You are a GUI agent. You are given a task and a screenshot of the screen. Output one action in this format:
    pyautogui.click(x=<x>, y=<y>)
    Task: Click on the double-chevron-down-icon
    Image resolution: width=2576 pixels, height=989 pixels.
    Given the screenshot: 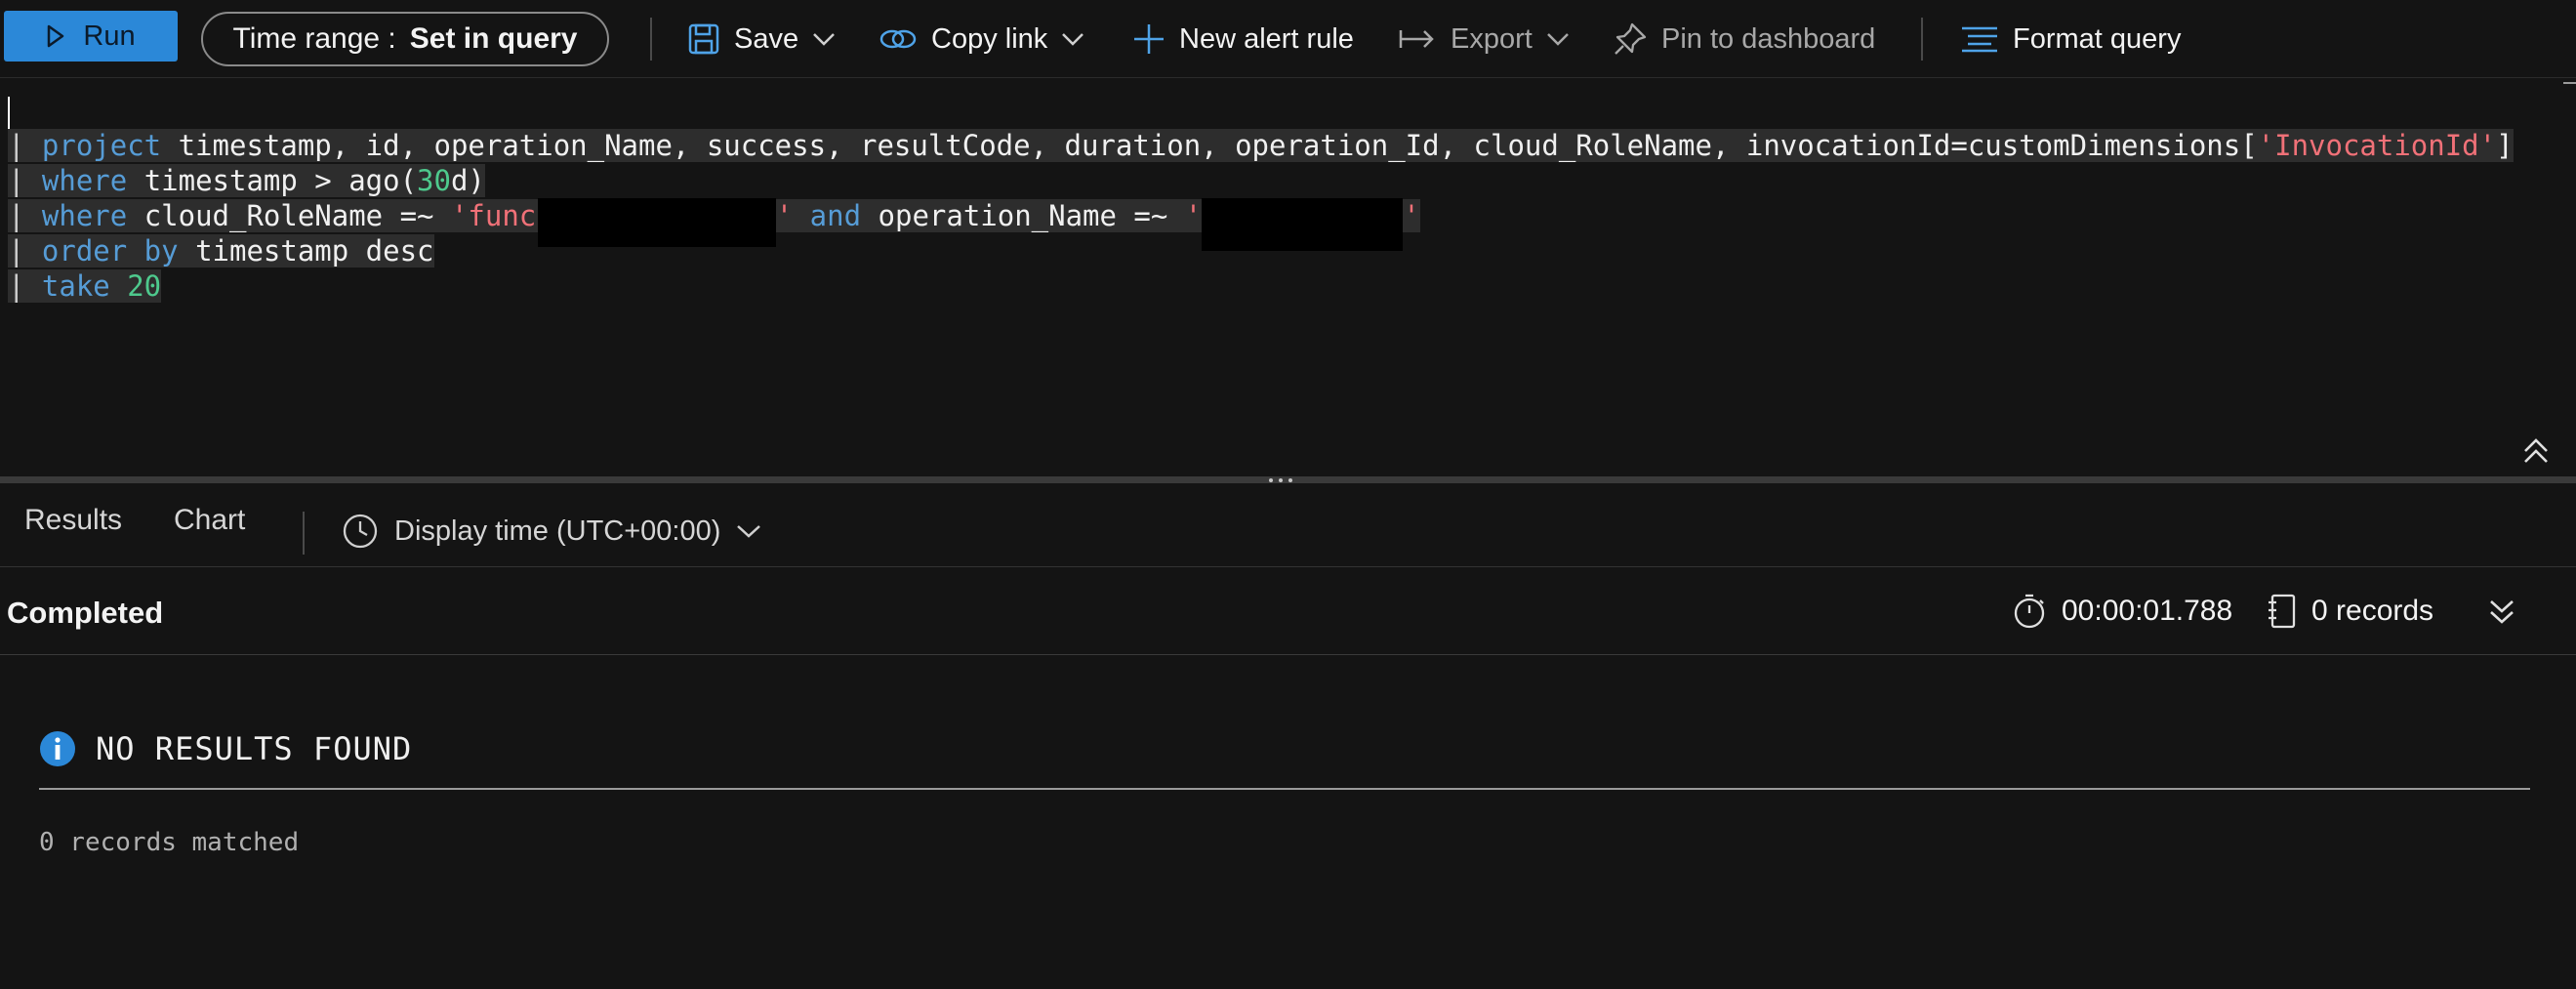 What is the action you would take?
    pyautogui.click(x=2501, y=612)
    